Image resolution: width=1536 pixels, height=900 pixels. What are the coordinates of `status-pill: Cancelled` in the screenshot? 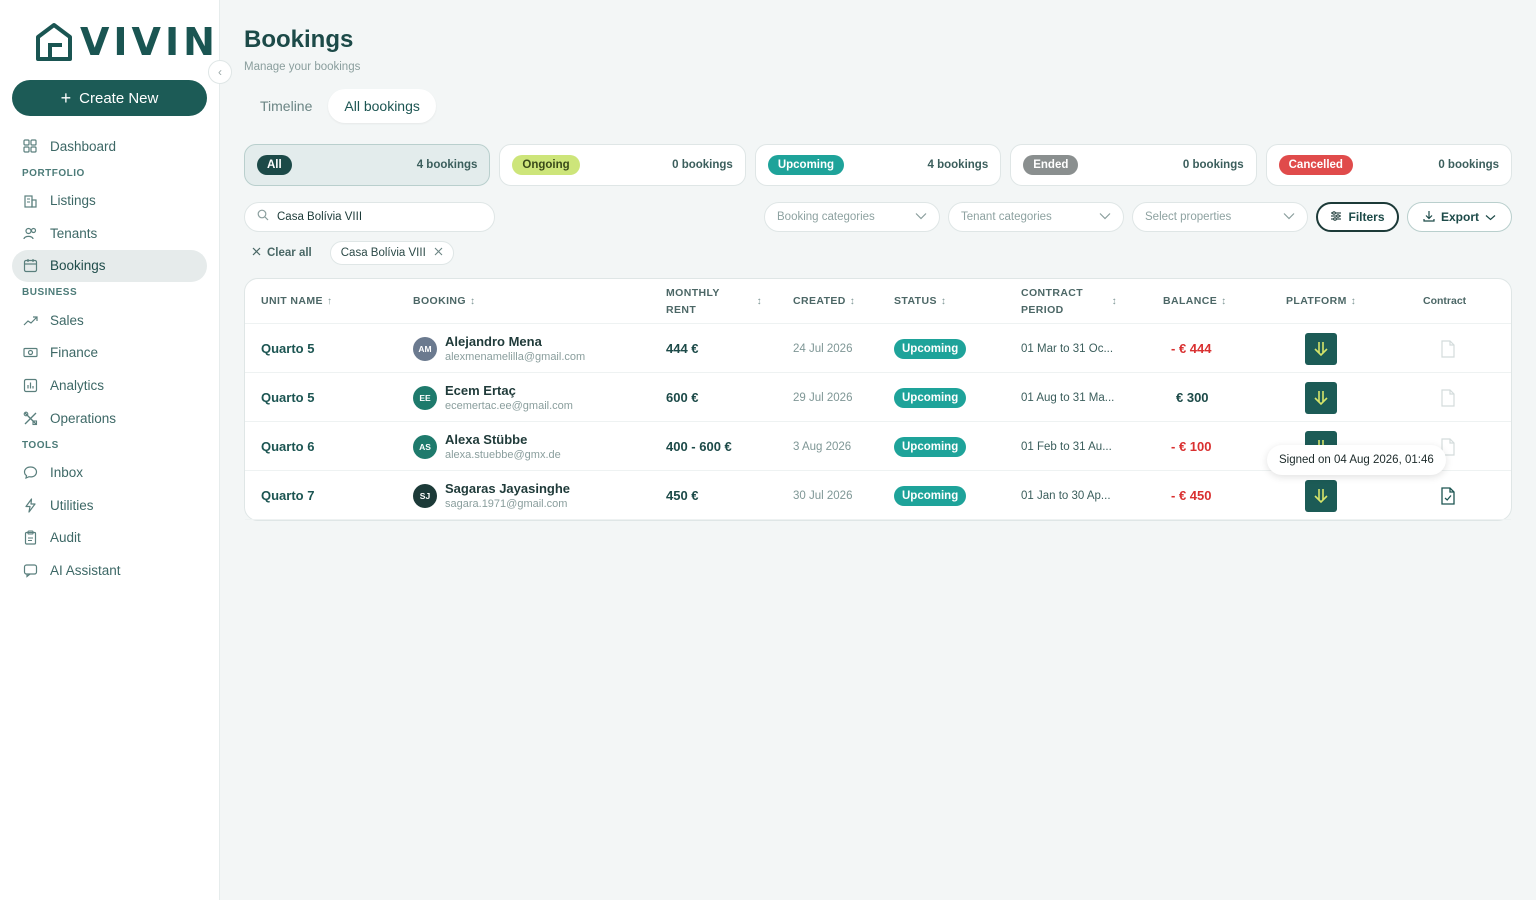 It's located at (1315, 165).